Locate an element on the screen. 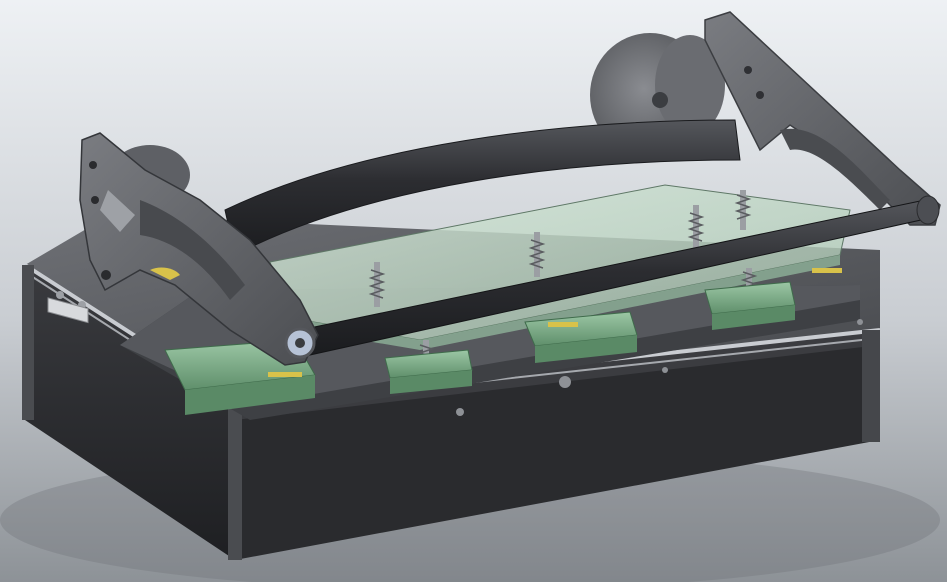  corner-post-back-left is located at coordinates (28, 342).